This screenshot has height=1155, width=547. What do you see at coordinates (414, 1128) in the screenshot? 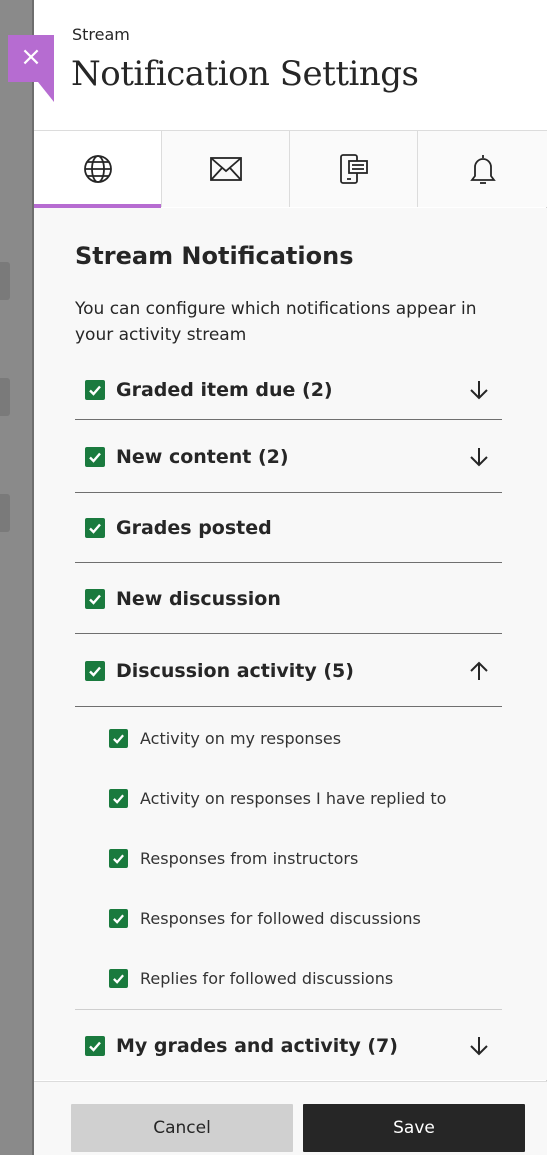
I see `save-button: Save` at bounding box center [414, 1128].